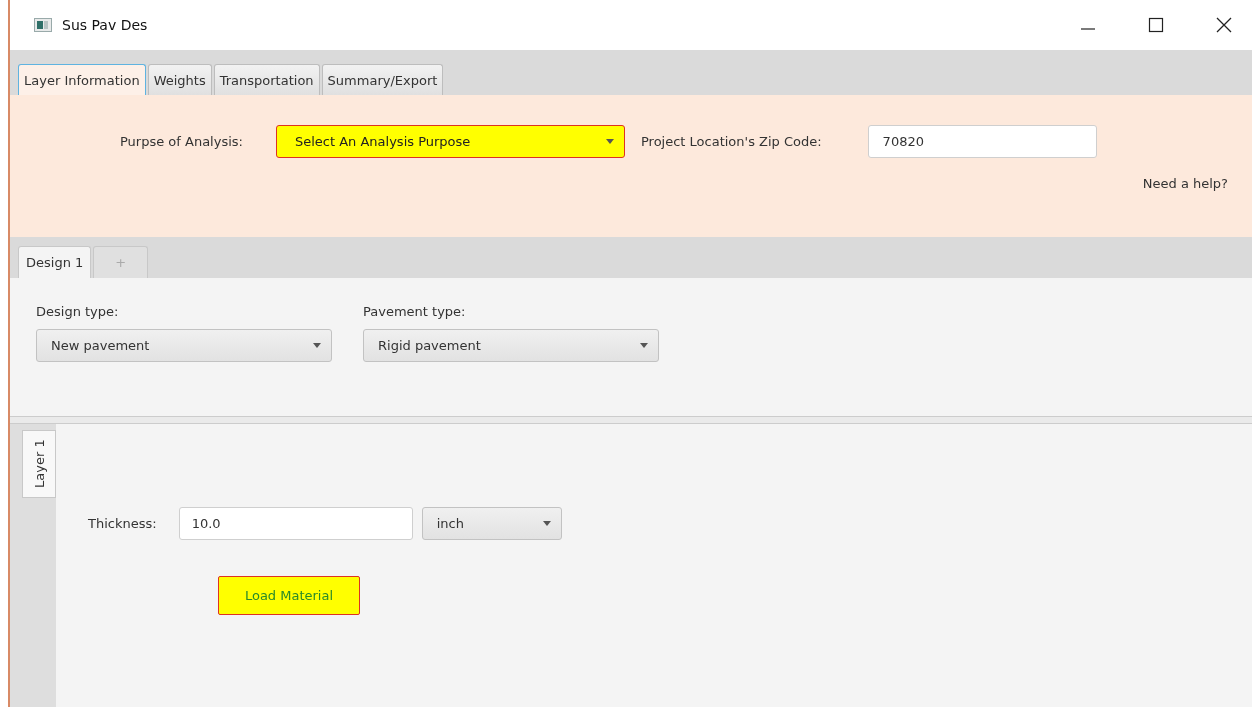 The image size is (1252, 707). What do you see at coordinates (415, 311) in the screenshot?
I see `field-label: Pavement type:` at bounding box center [415, 311].